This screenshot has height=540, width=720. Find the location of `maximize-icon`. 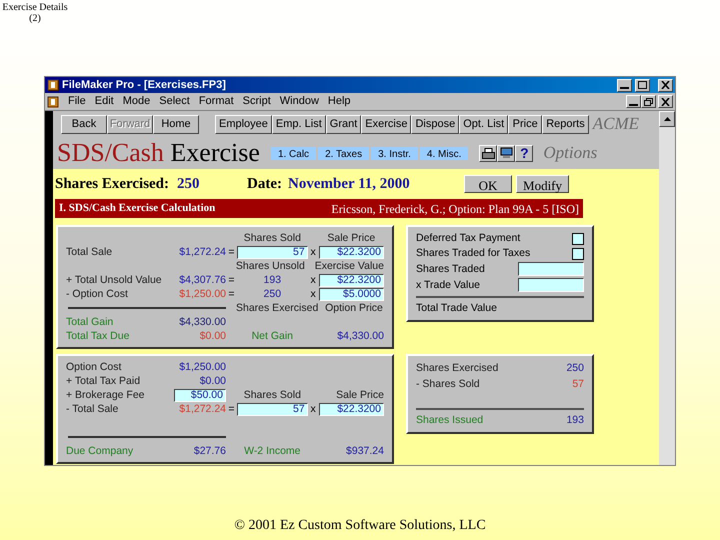

maximize-icon is located at coordinates (642, 85).